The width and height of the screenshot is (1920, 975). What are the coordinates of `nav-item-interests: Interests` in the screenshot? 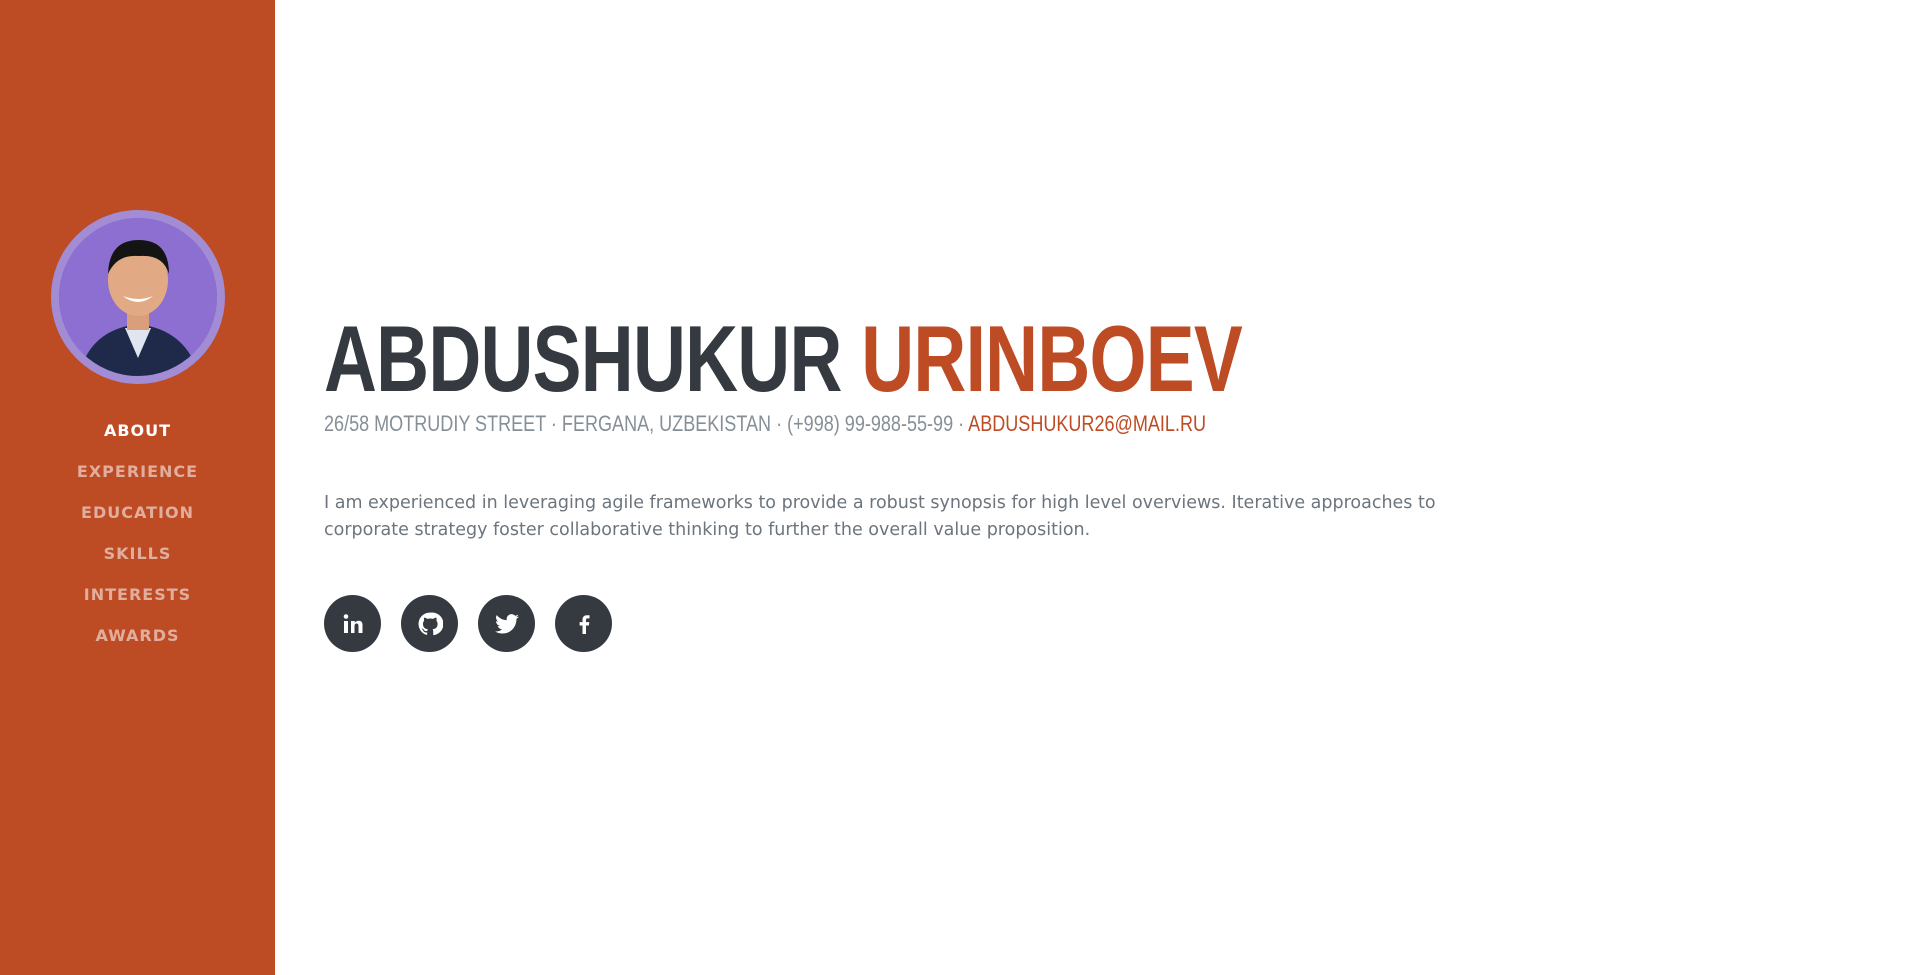 It's located at (137, 594).